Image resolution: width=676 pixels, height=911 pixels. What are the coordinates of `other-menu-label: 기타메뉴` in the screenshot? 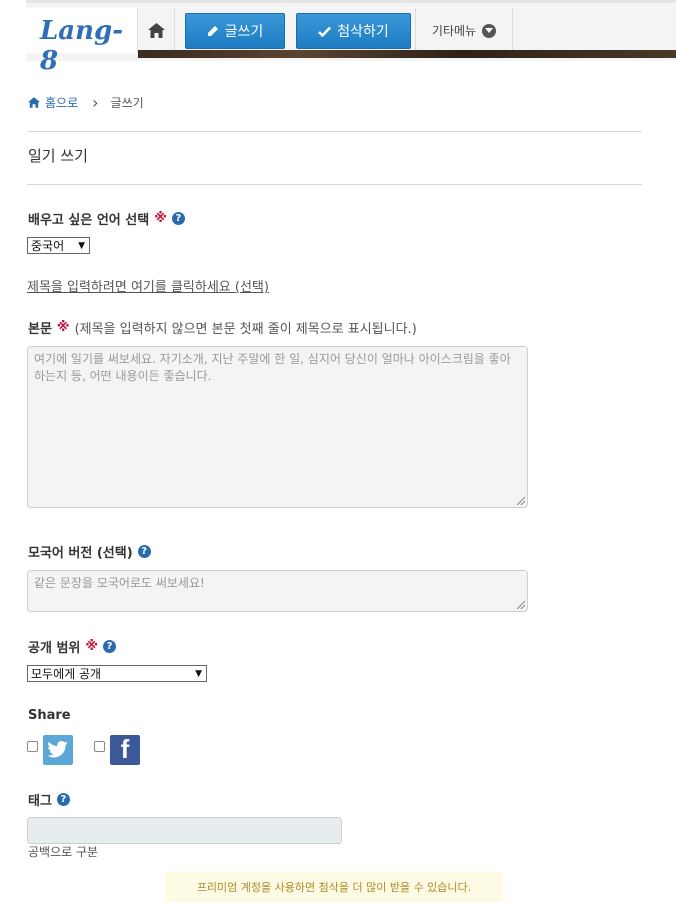 It's located at (454, 31).